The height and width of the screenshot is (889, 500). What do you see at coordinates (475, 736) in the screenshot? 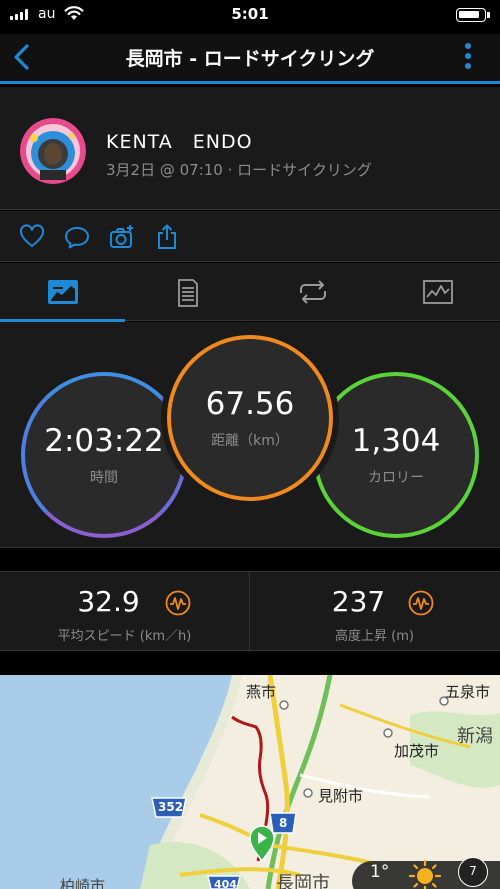
I see `map-label-niigata: 新潟` at bounding box center [475, 736].